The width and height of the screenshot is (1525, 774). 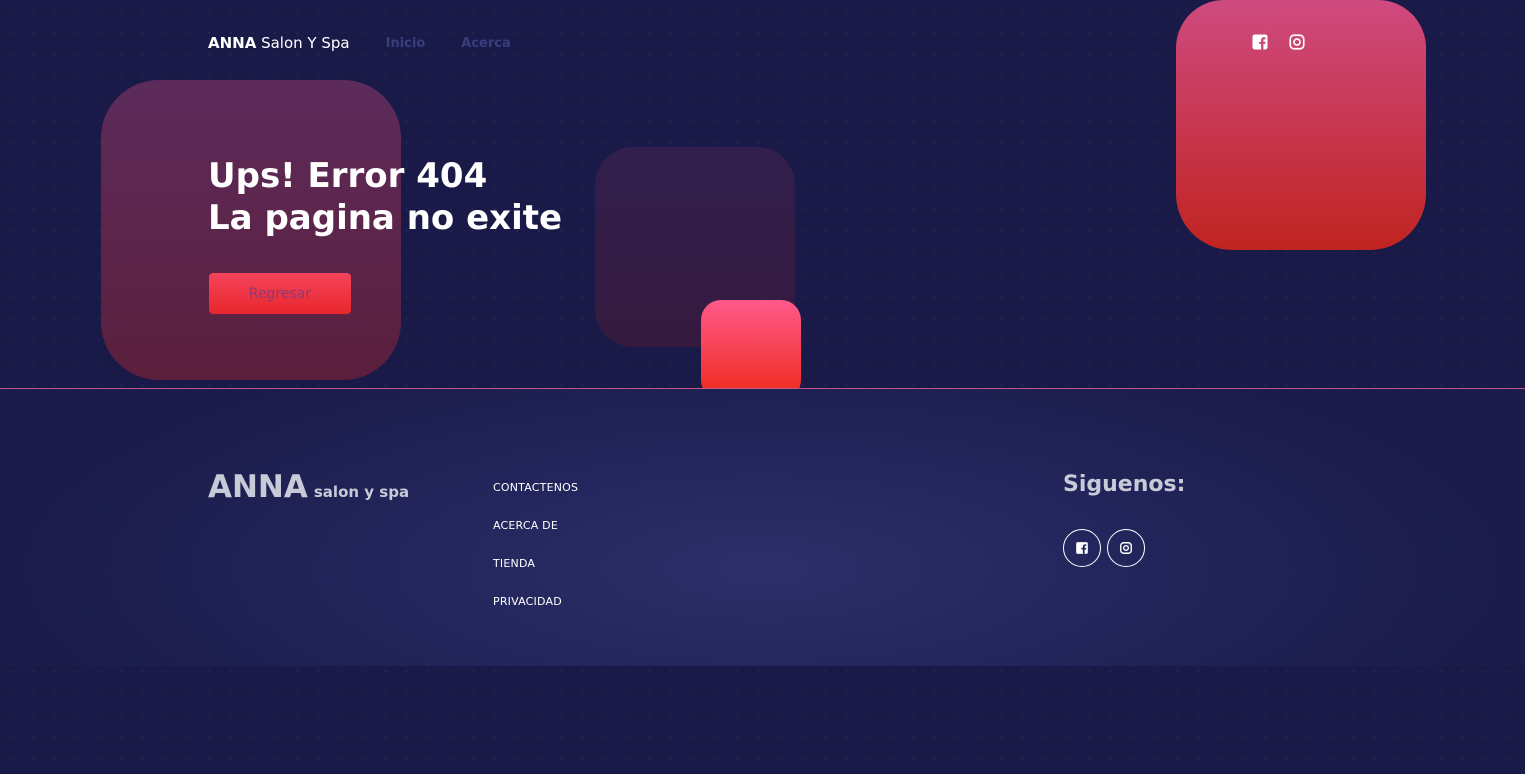 I want to click on footer-brand-name: ANNA, so click(x=258, y=487).